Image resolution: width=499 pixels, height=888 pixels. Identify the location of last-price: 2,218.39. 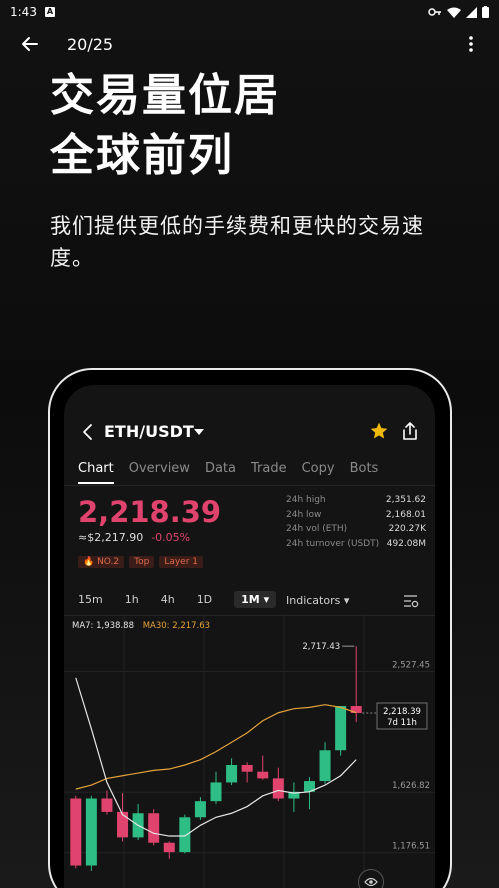
(150, 512).